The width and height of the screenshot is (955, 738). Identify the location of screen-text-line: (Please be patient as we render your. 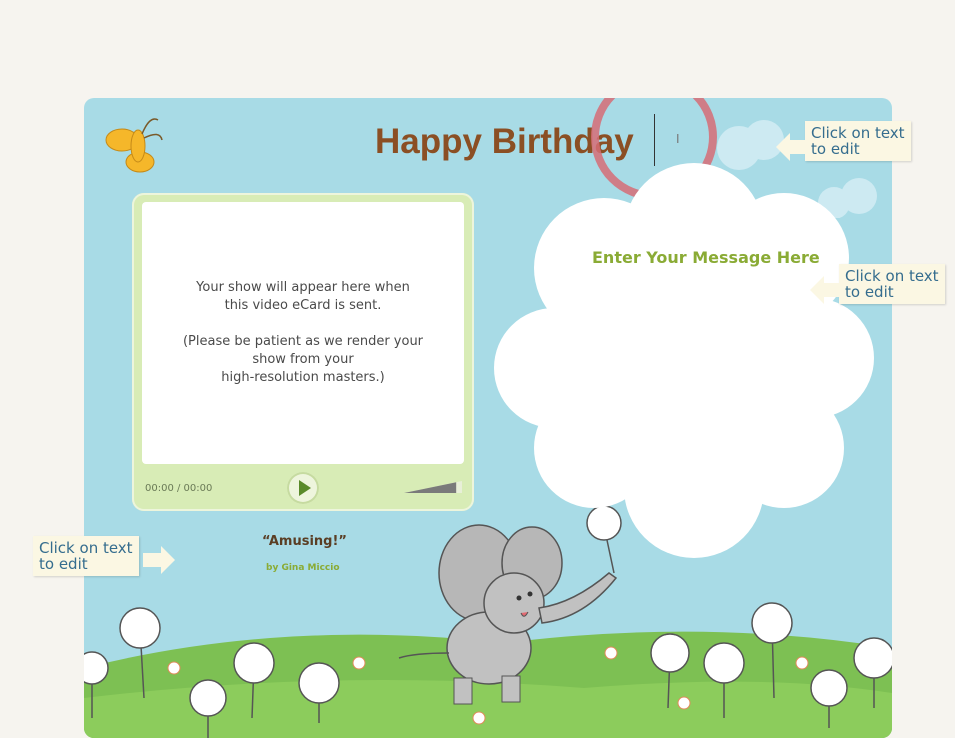
(303, 341).